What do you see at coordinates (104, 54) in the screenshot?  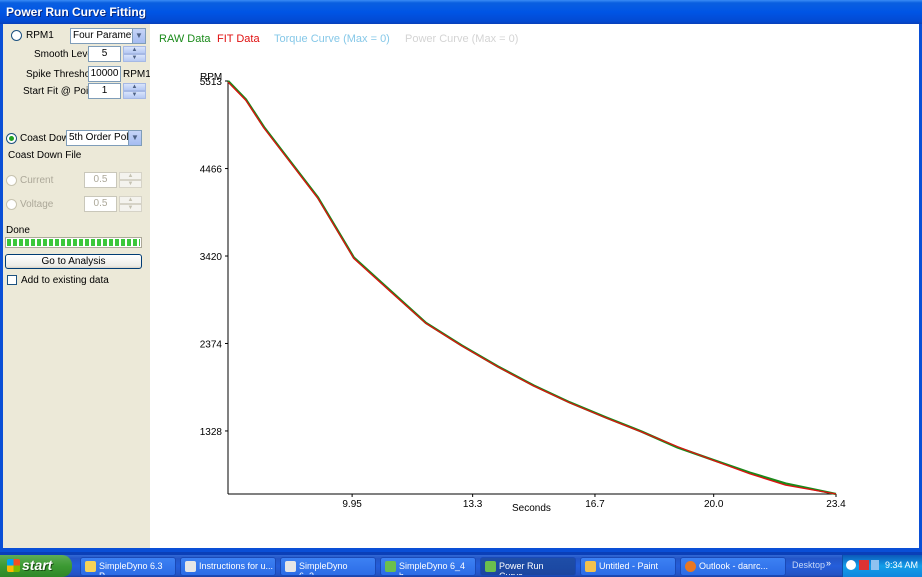 I see `smooth-level-input: 5` at bounding box center [104, 54].